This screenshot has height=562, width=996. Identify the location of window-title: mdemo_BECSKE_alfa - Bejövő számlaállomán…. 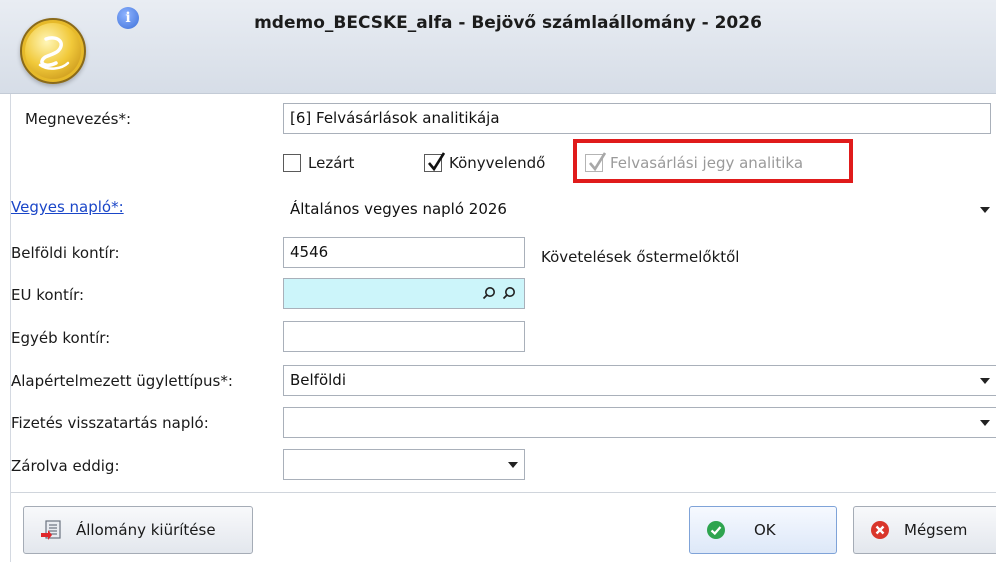
(508, 23).